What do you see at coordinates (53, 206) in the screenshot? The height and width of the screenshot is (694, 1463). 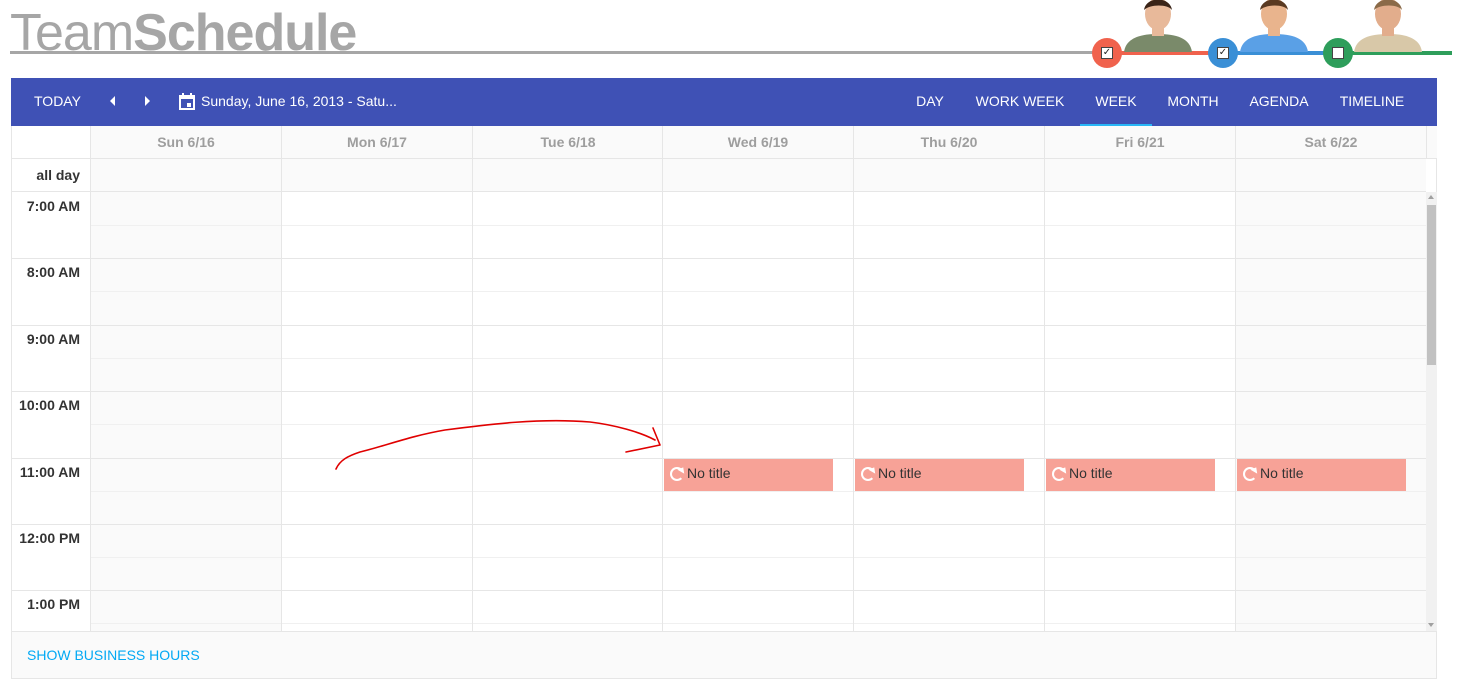 I see `time-label: 7:00 AM` at bounding box center [53, 206].